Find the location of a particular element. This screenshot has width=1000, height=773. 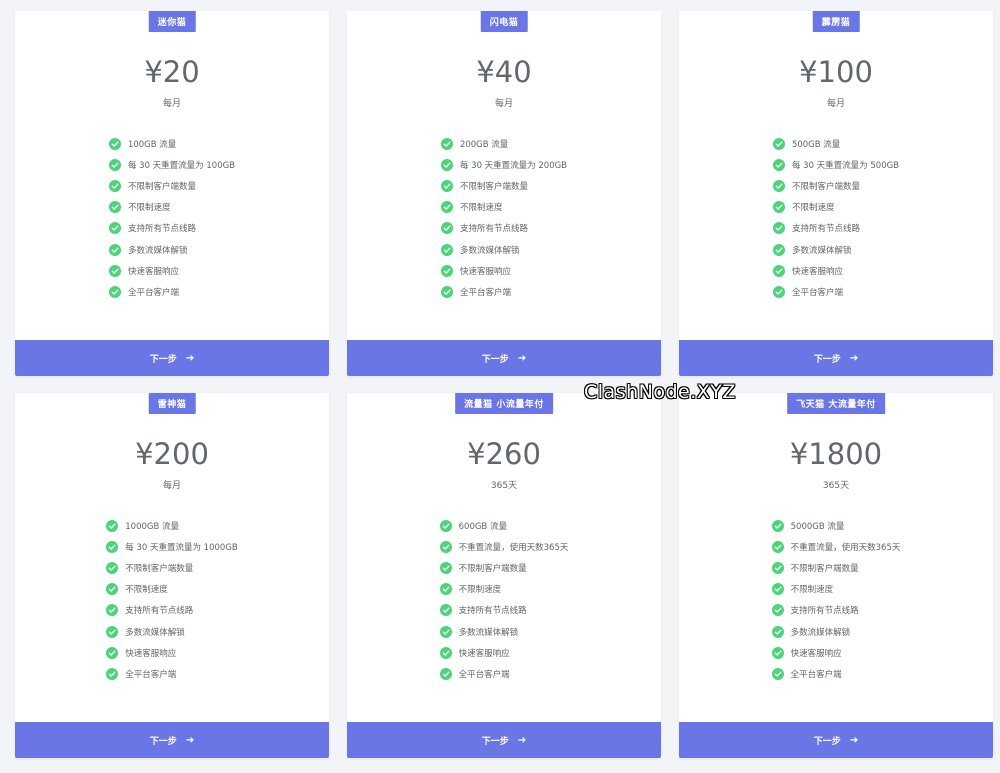

feature-text: 每 30 天重置流量为 1000GB is located at coordinates (181, 547).